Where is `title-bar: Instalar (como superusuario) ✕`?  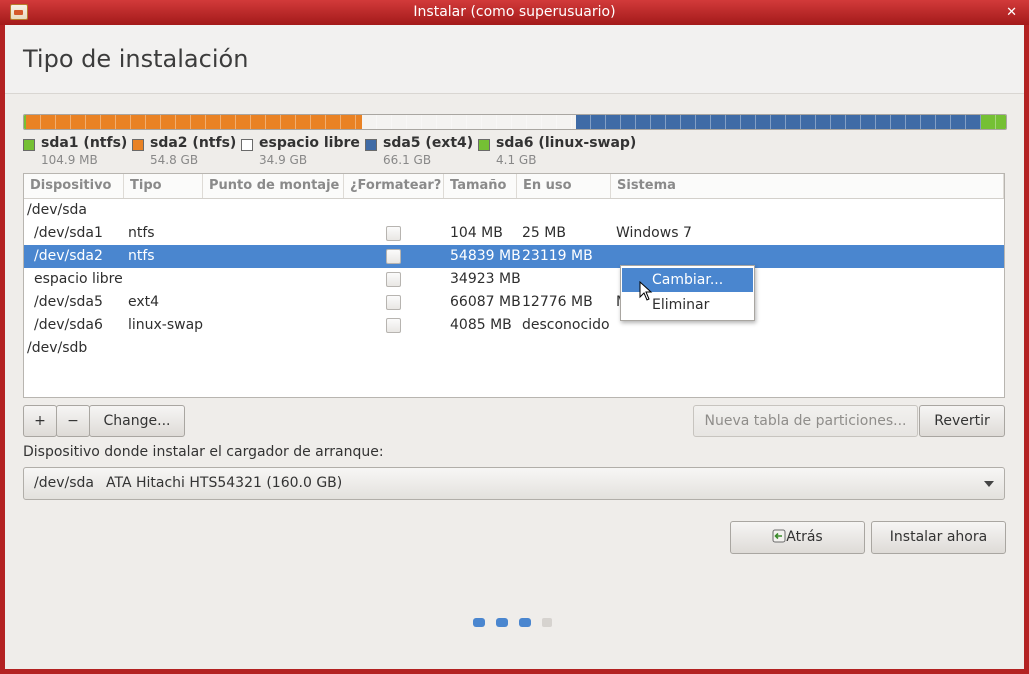 title-bar: Instalar (como superusuario) ✕ is located at coordinates (514, 12).